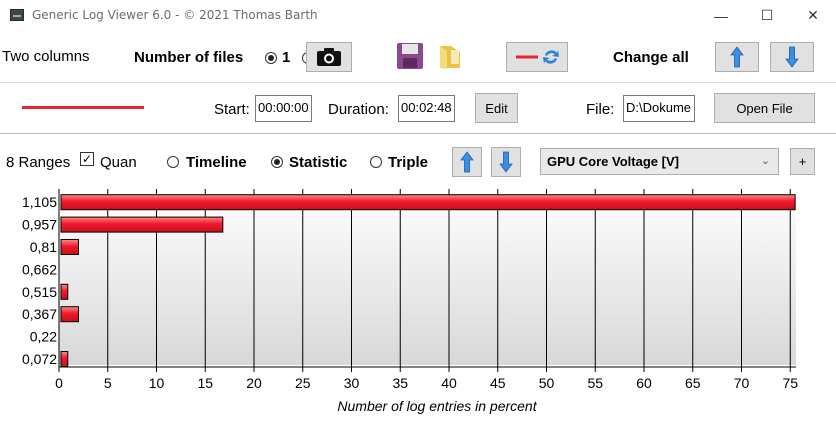 The width and height of the screenshot is (836, 431). Describe the element at coordinates (765, 161) in the screenshot. I see `chevron-down-icon: ⌄` at that location.